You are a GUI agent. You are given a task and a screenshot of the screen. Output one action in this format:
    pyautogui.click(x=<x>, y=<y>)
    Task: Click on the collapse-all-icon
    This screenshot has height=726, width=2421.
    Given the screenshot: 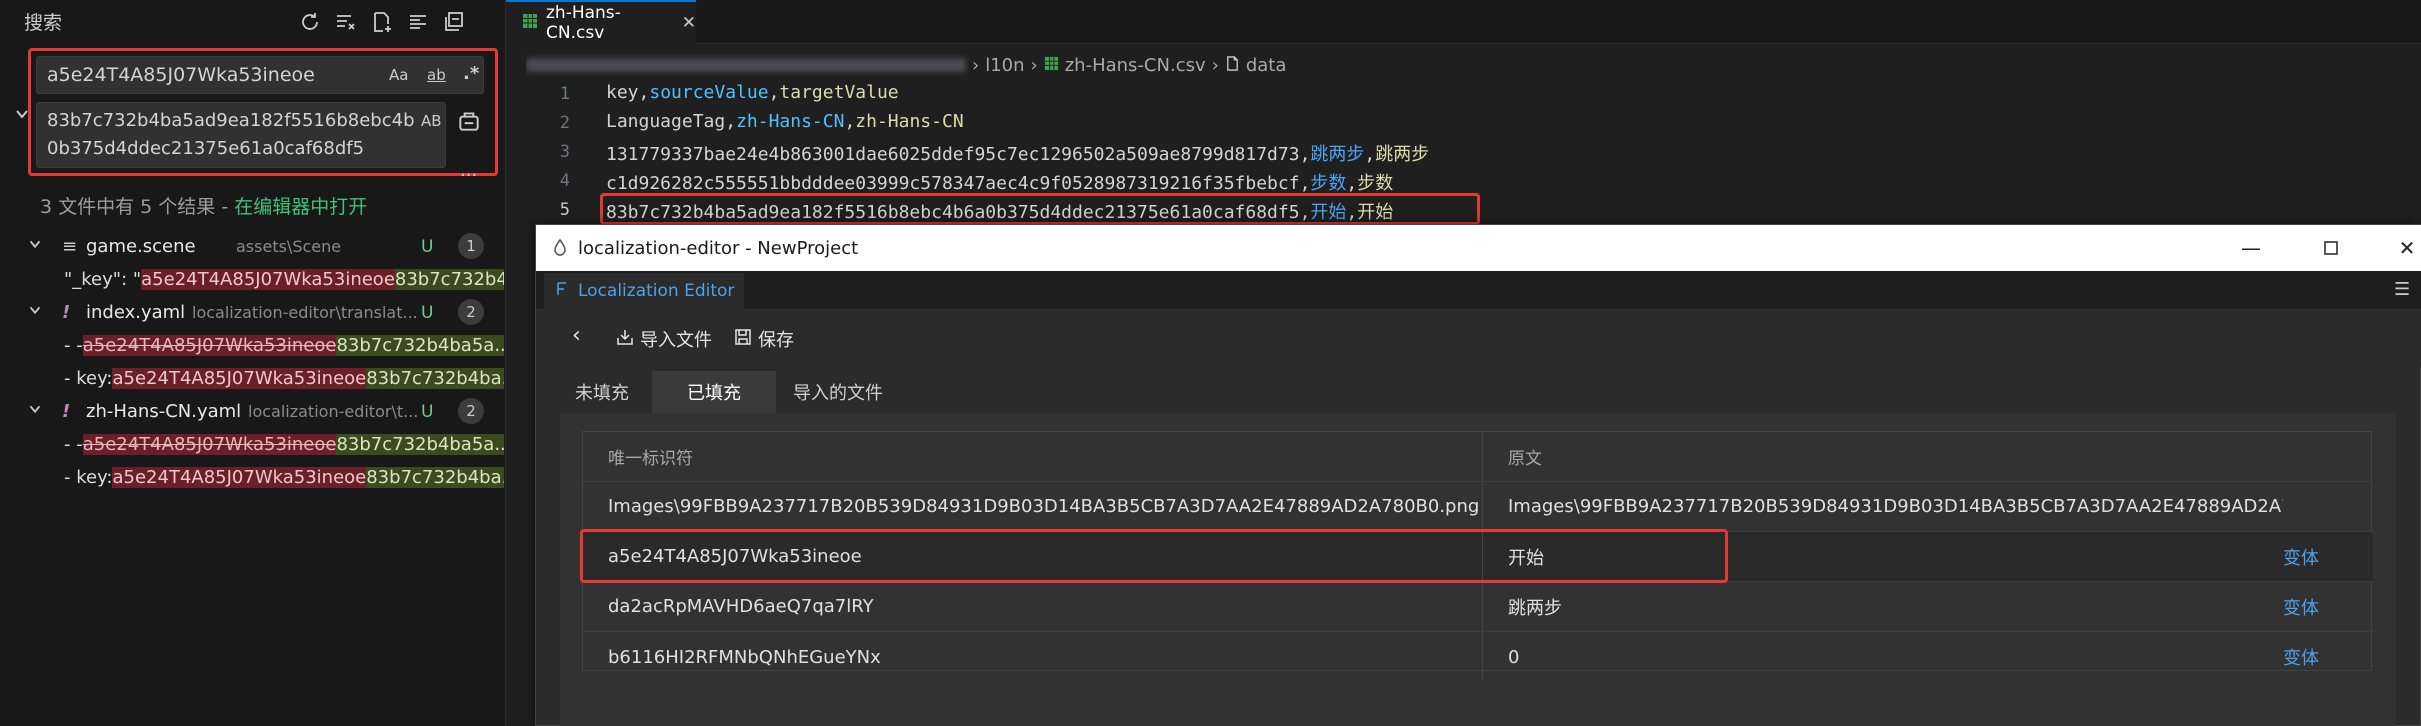 What is the action you would take?
    pyautogui.click(x=454, y=22)
    